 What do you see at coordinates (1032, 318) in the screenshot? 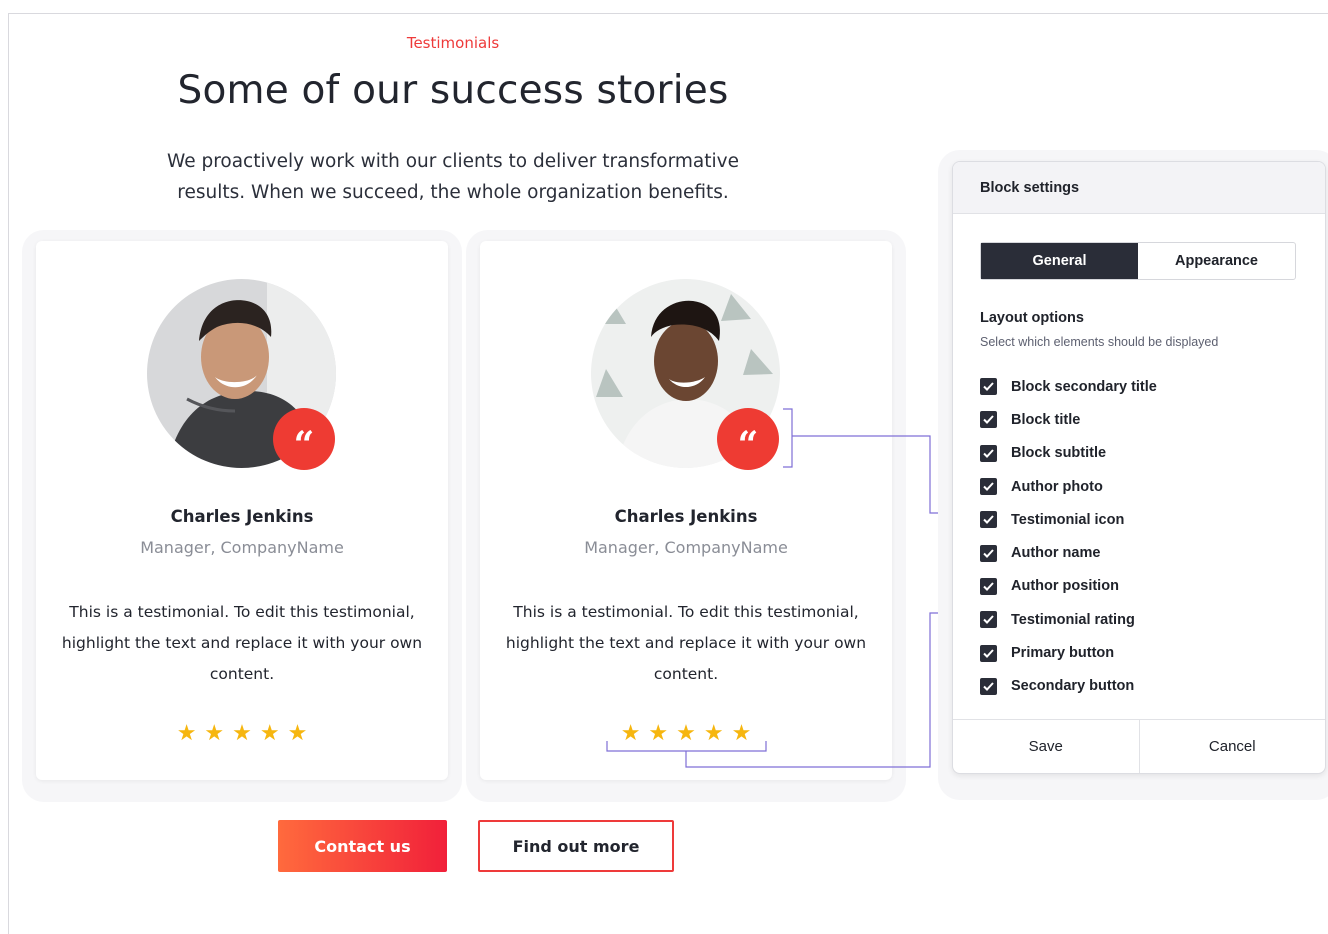
I see `layout-options-title: Layout options` at bounding box center [1032, 318].